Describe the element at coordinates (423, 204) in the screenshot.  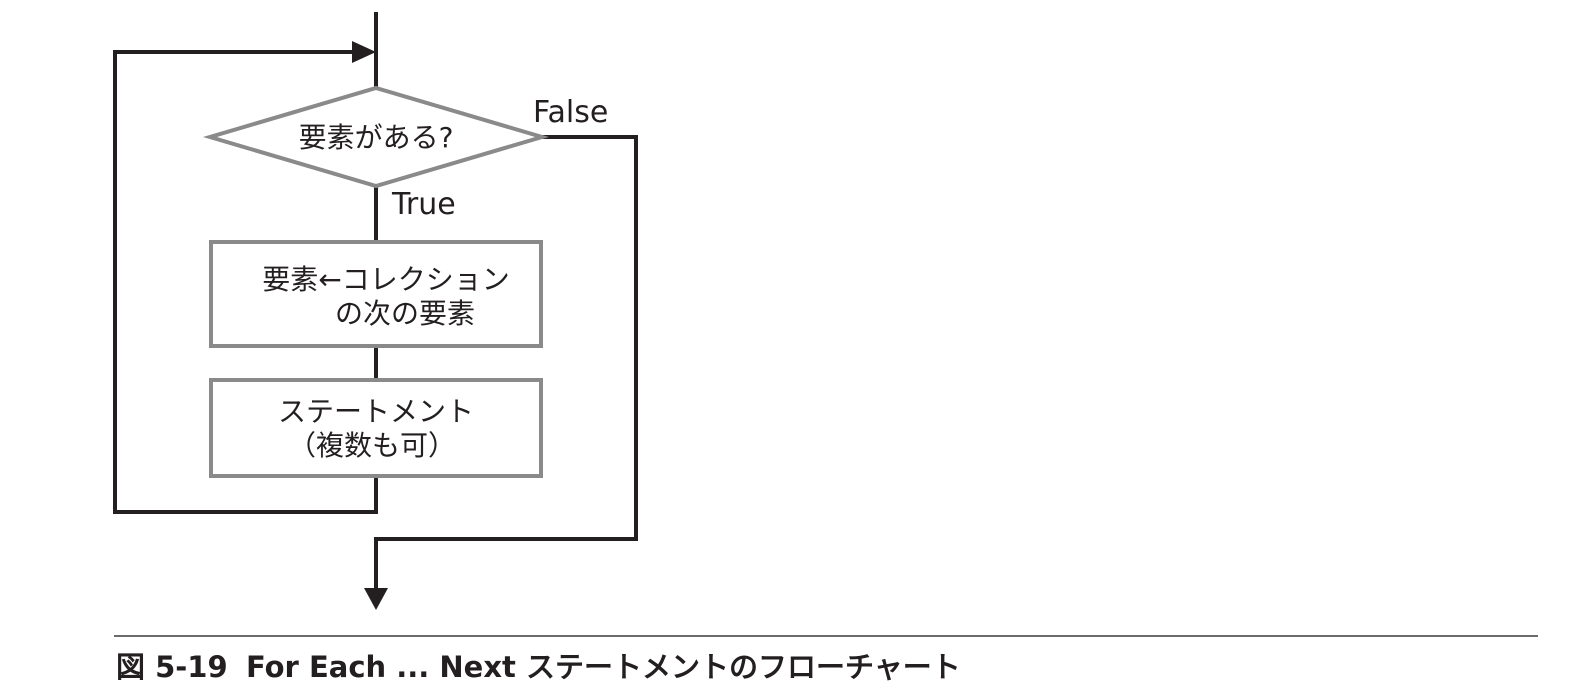
I see `true-label: True` at that location.